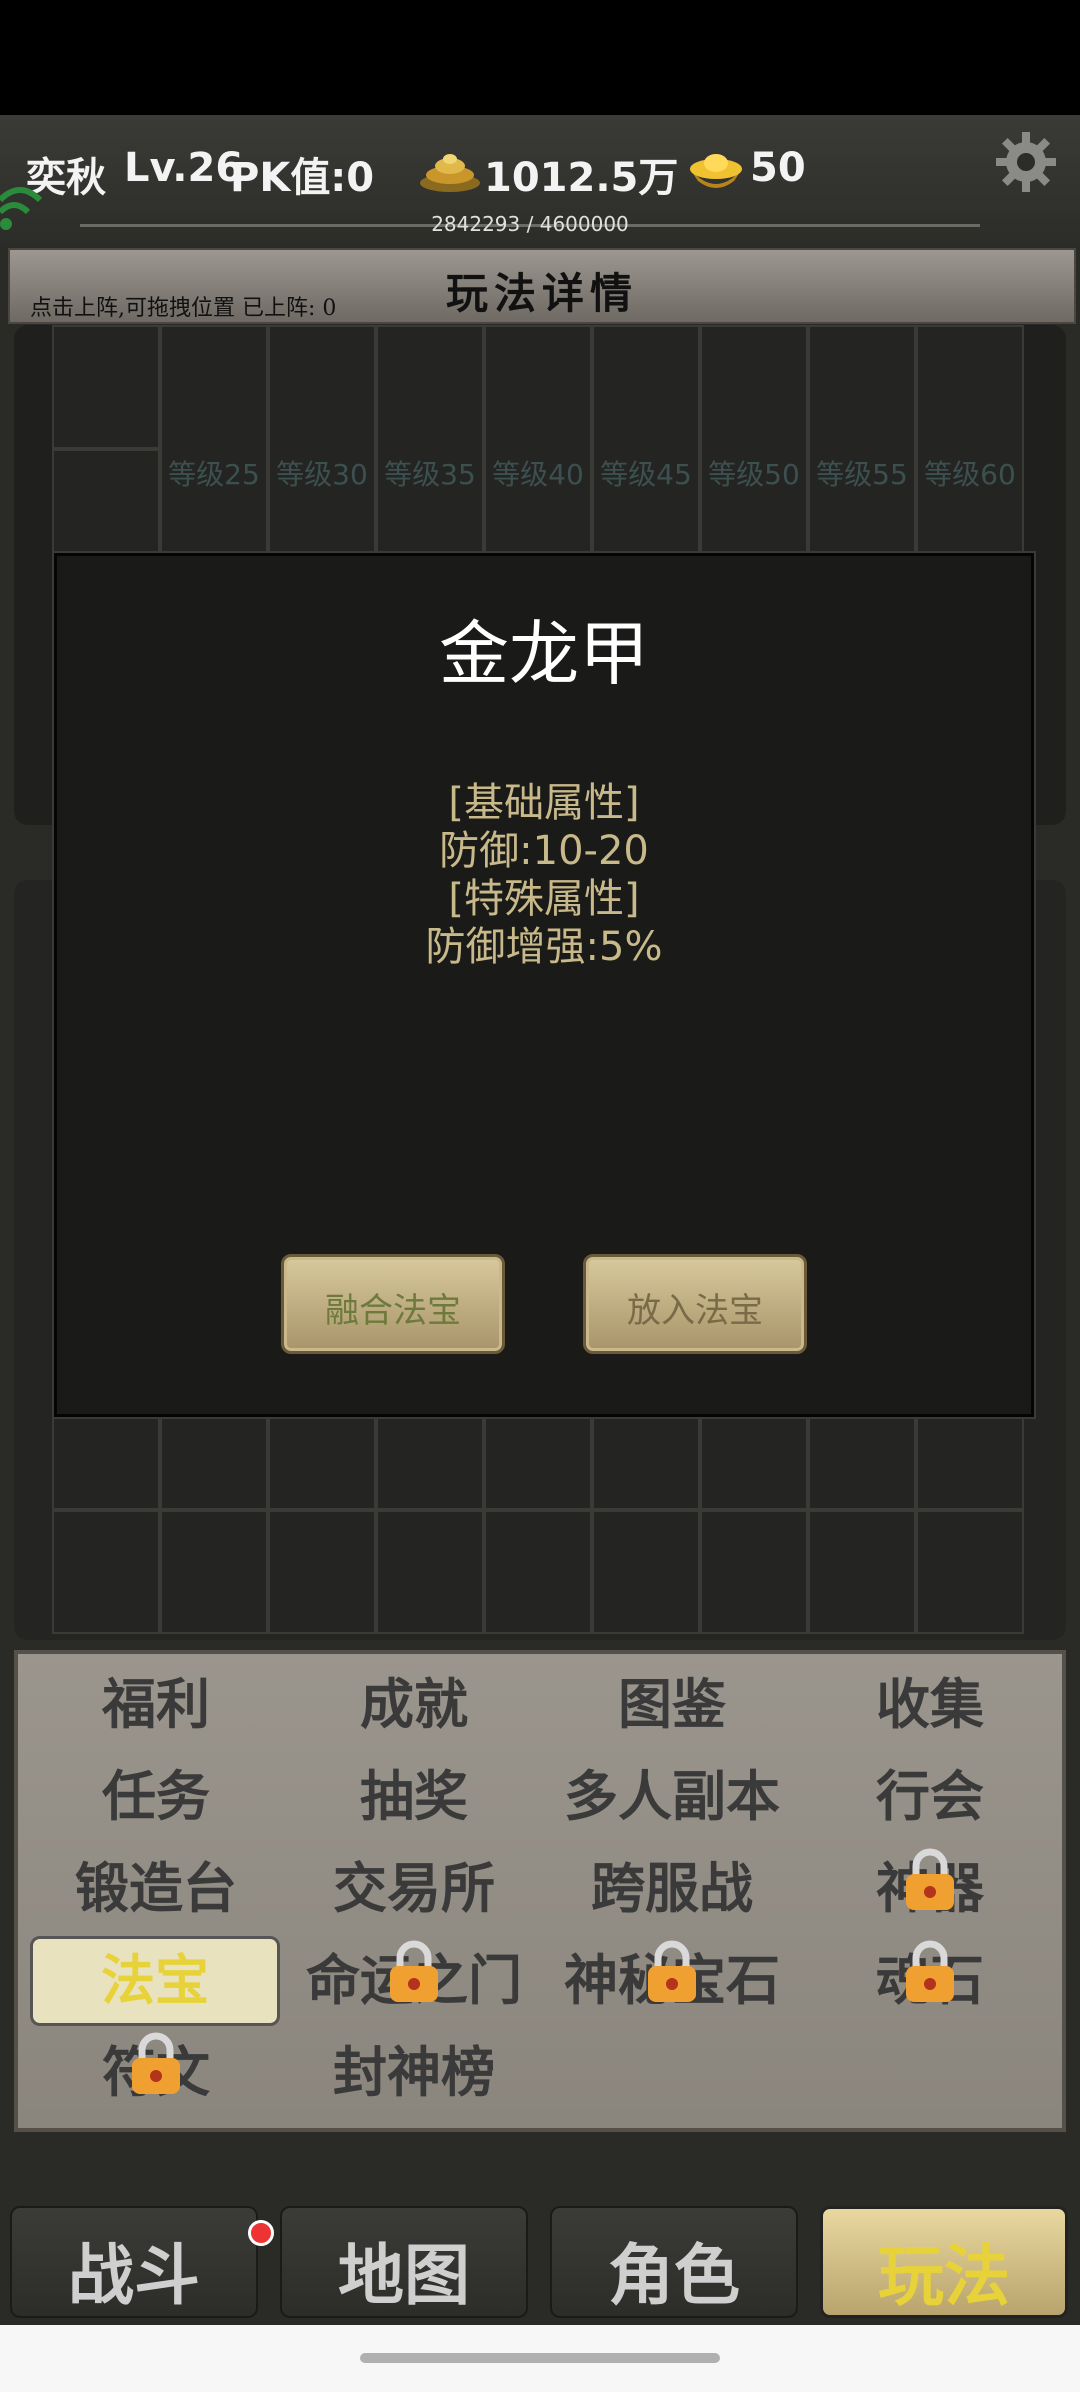 Image resolution: width=1080 pixels, height=2392 pixels. I want to click on nav-gameplay-label: 玩法, so click(944, 2276).